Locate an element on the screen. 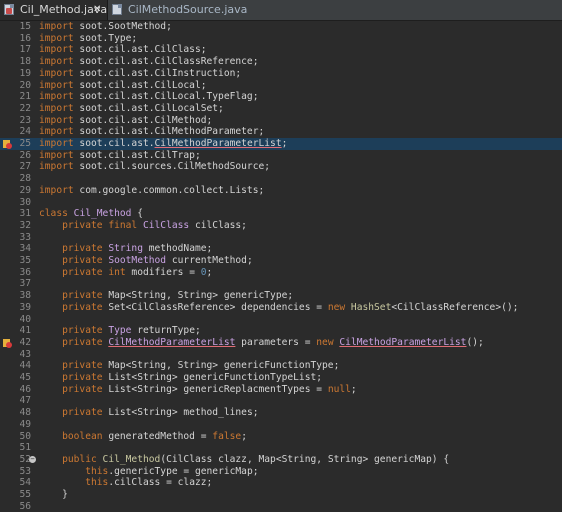  code-text: import soot.cil.ast.CilMethodParameter; is located at coordinates (152, 132).